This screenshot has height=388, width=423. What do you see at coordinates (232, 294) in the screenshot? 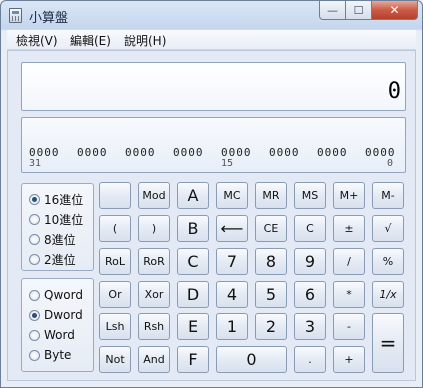
I see `digit-4-key: 4` at bounding box center [232, 294].